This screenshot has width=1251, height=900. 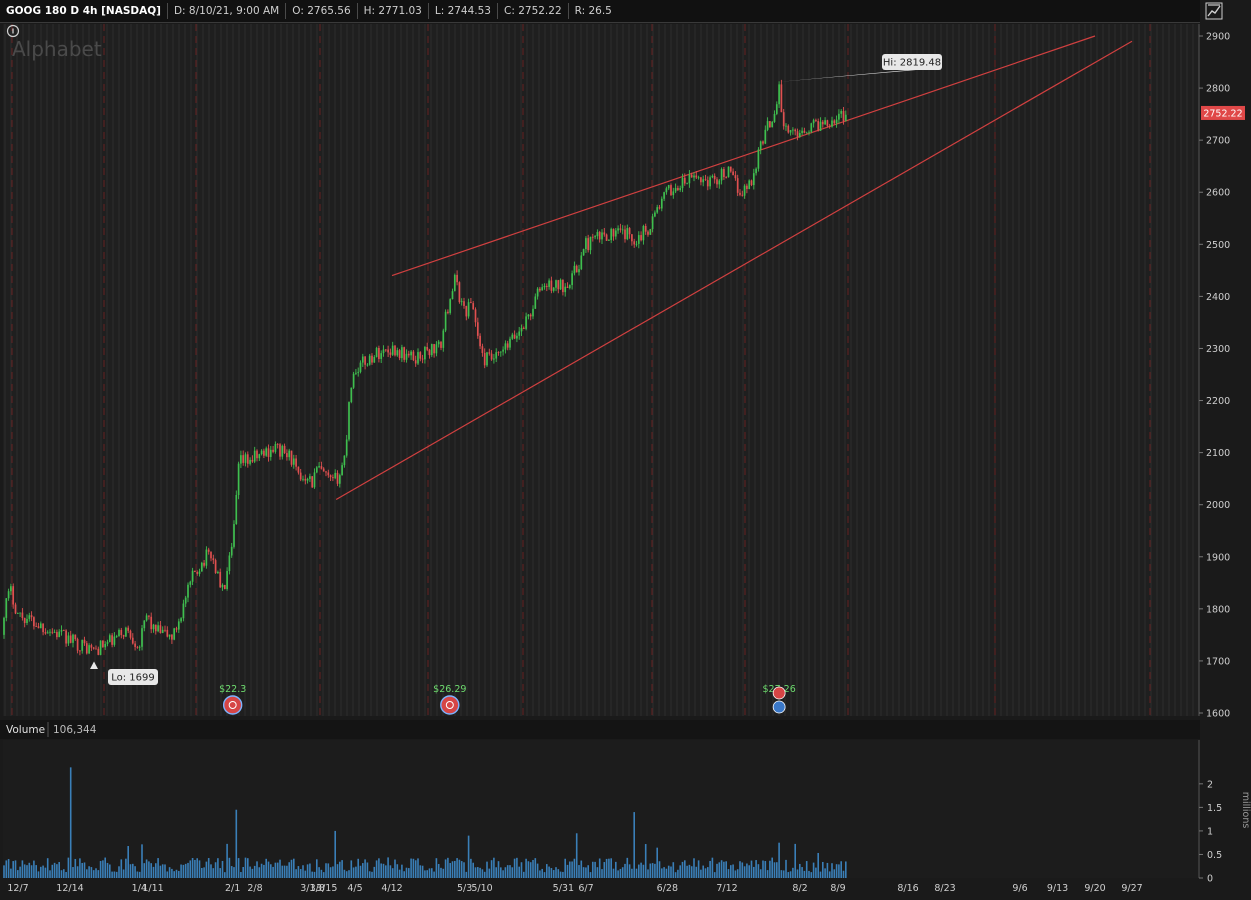 What do you see at coordinates (601, 809) in the screenshot?
I see `volume-pane` at bounding box center [601, 809].